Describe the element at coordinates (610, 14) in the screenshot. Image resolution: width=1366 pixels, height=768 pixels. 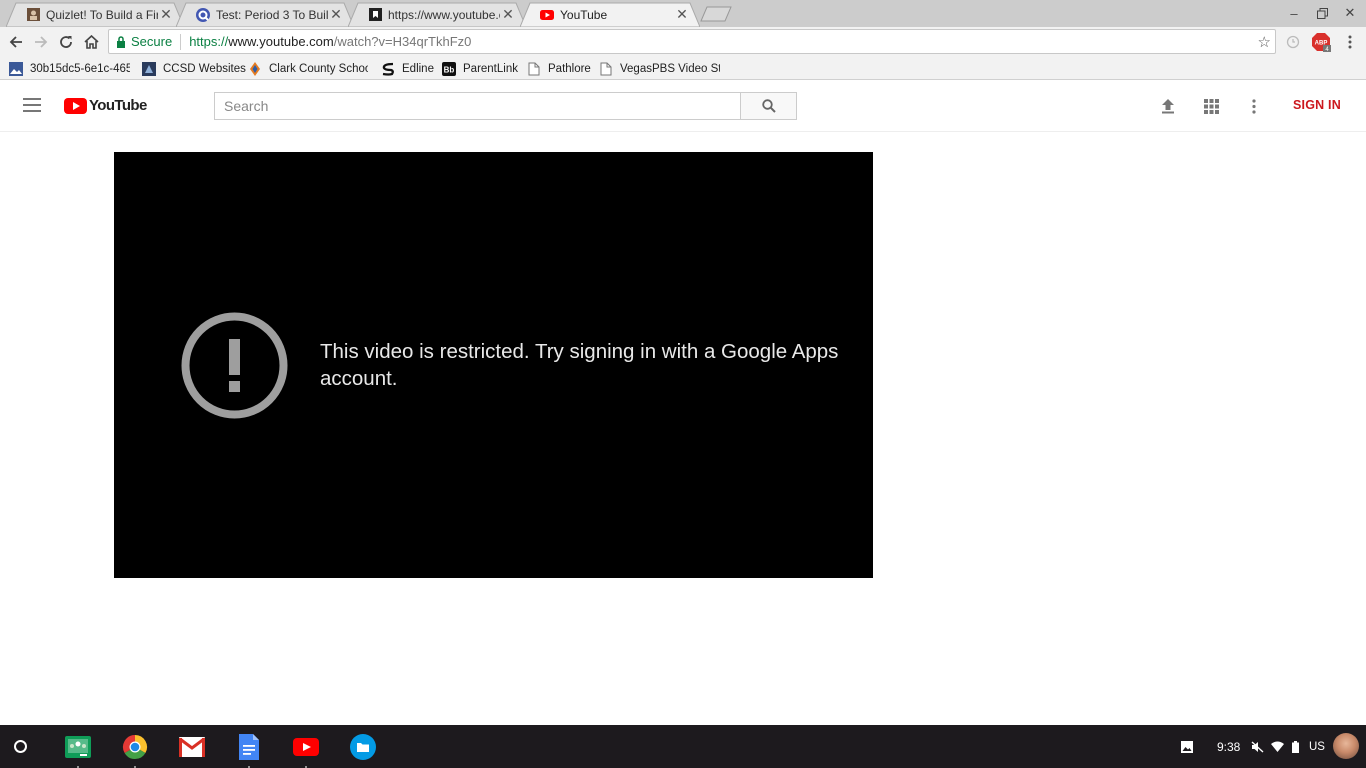
I see `tab-youtube-active: YouTube ✕` at that location.